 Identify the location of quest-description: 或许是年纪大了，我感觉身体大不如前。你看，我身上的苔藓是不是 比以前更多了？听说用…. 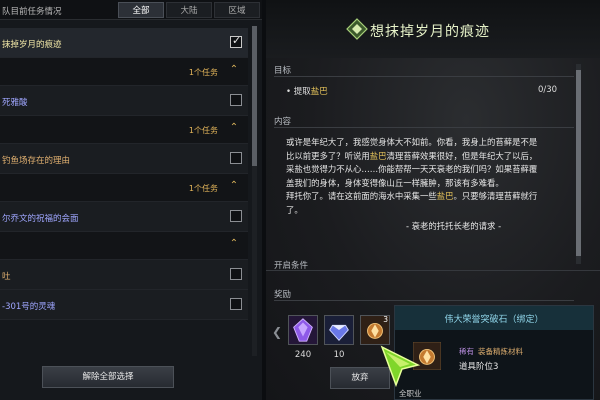
(429, 177).